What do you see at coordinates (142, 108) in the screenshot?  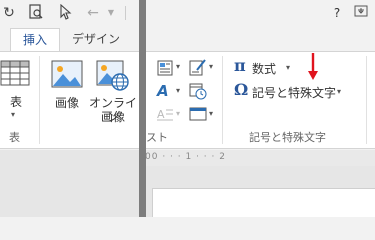 I see `split-divider` at bounding box center [142, 108].